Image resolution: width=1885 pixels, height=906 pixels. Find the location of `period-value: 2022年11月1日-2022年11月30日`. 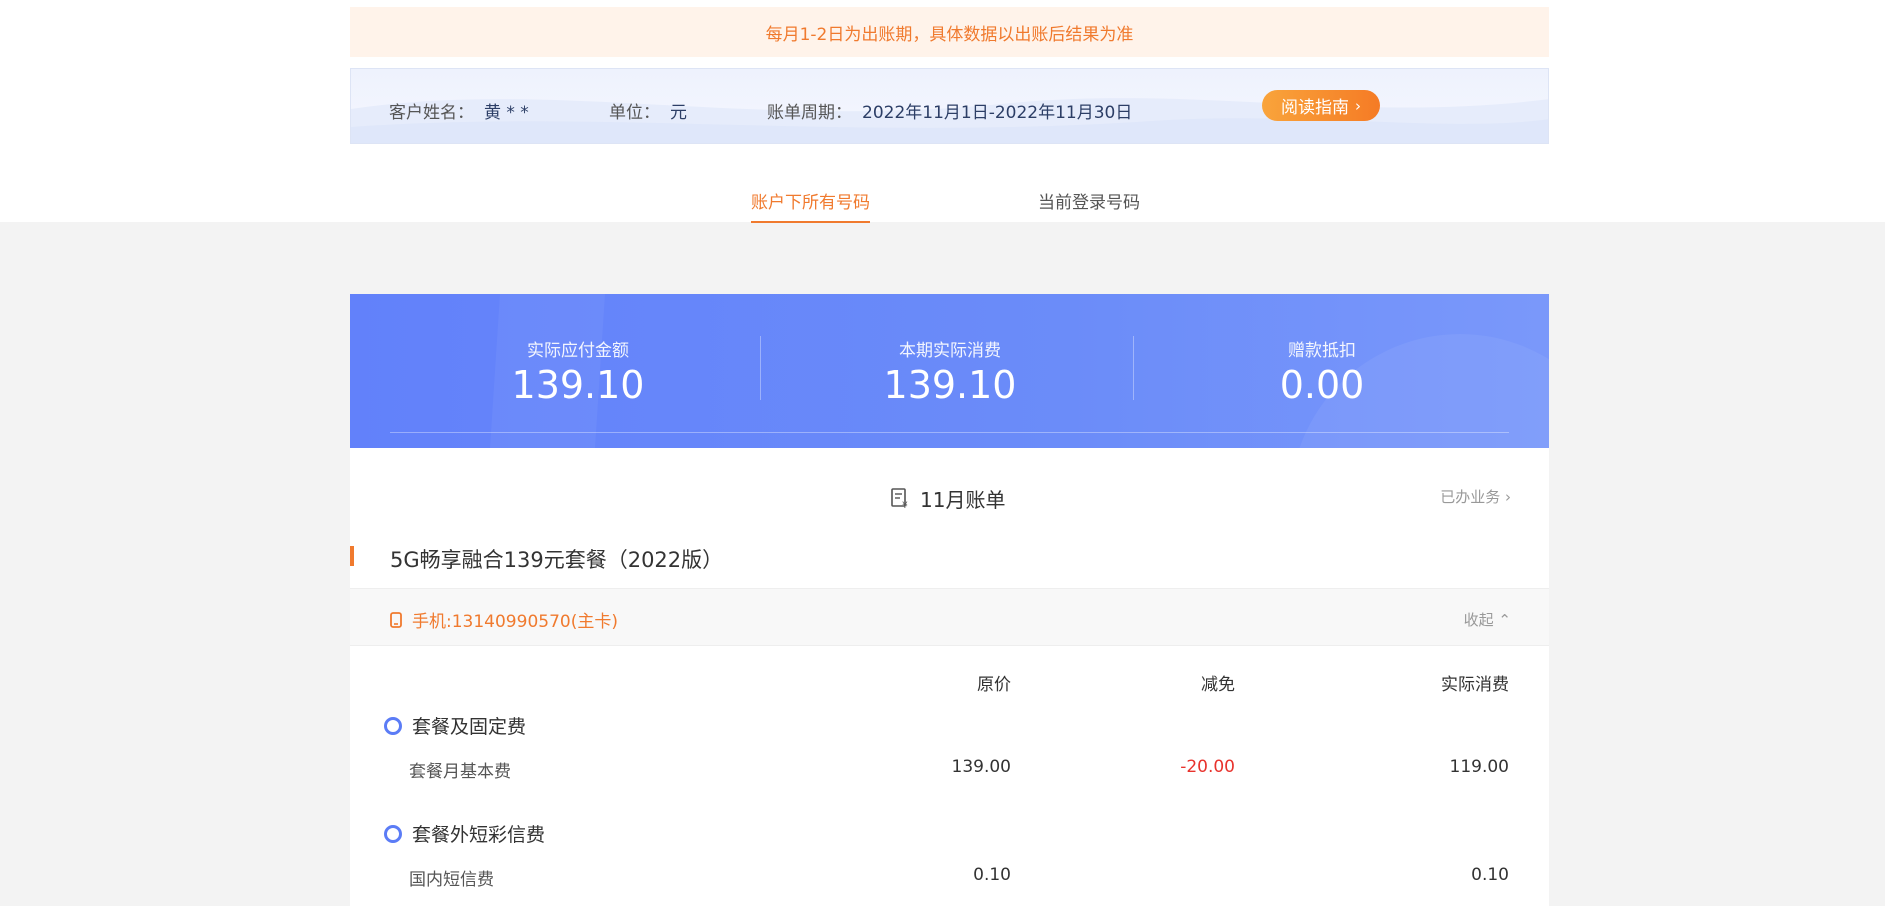

period-value: 2022年11月1日-2022年11月30日 is located at coordinates (997, 113).